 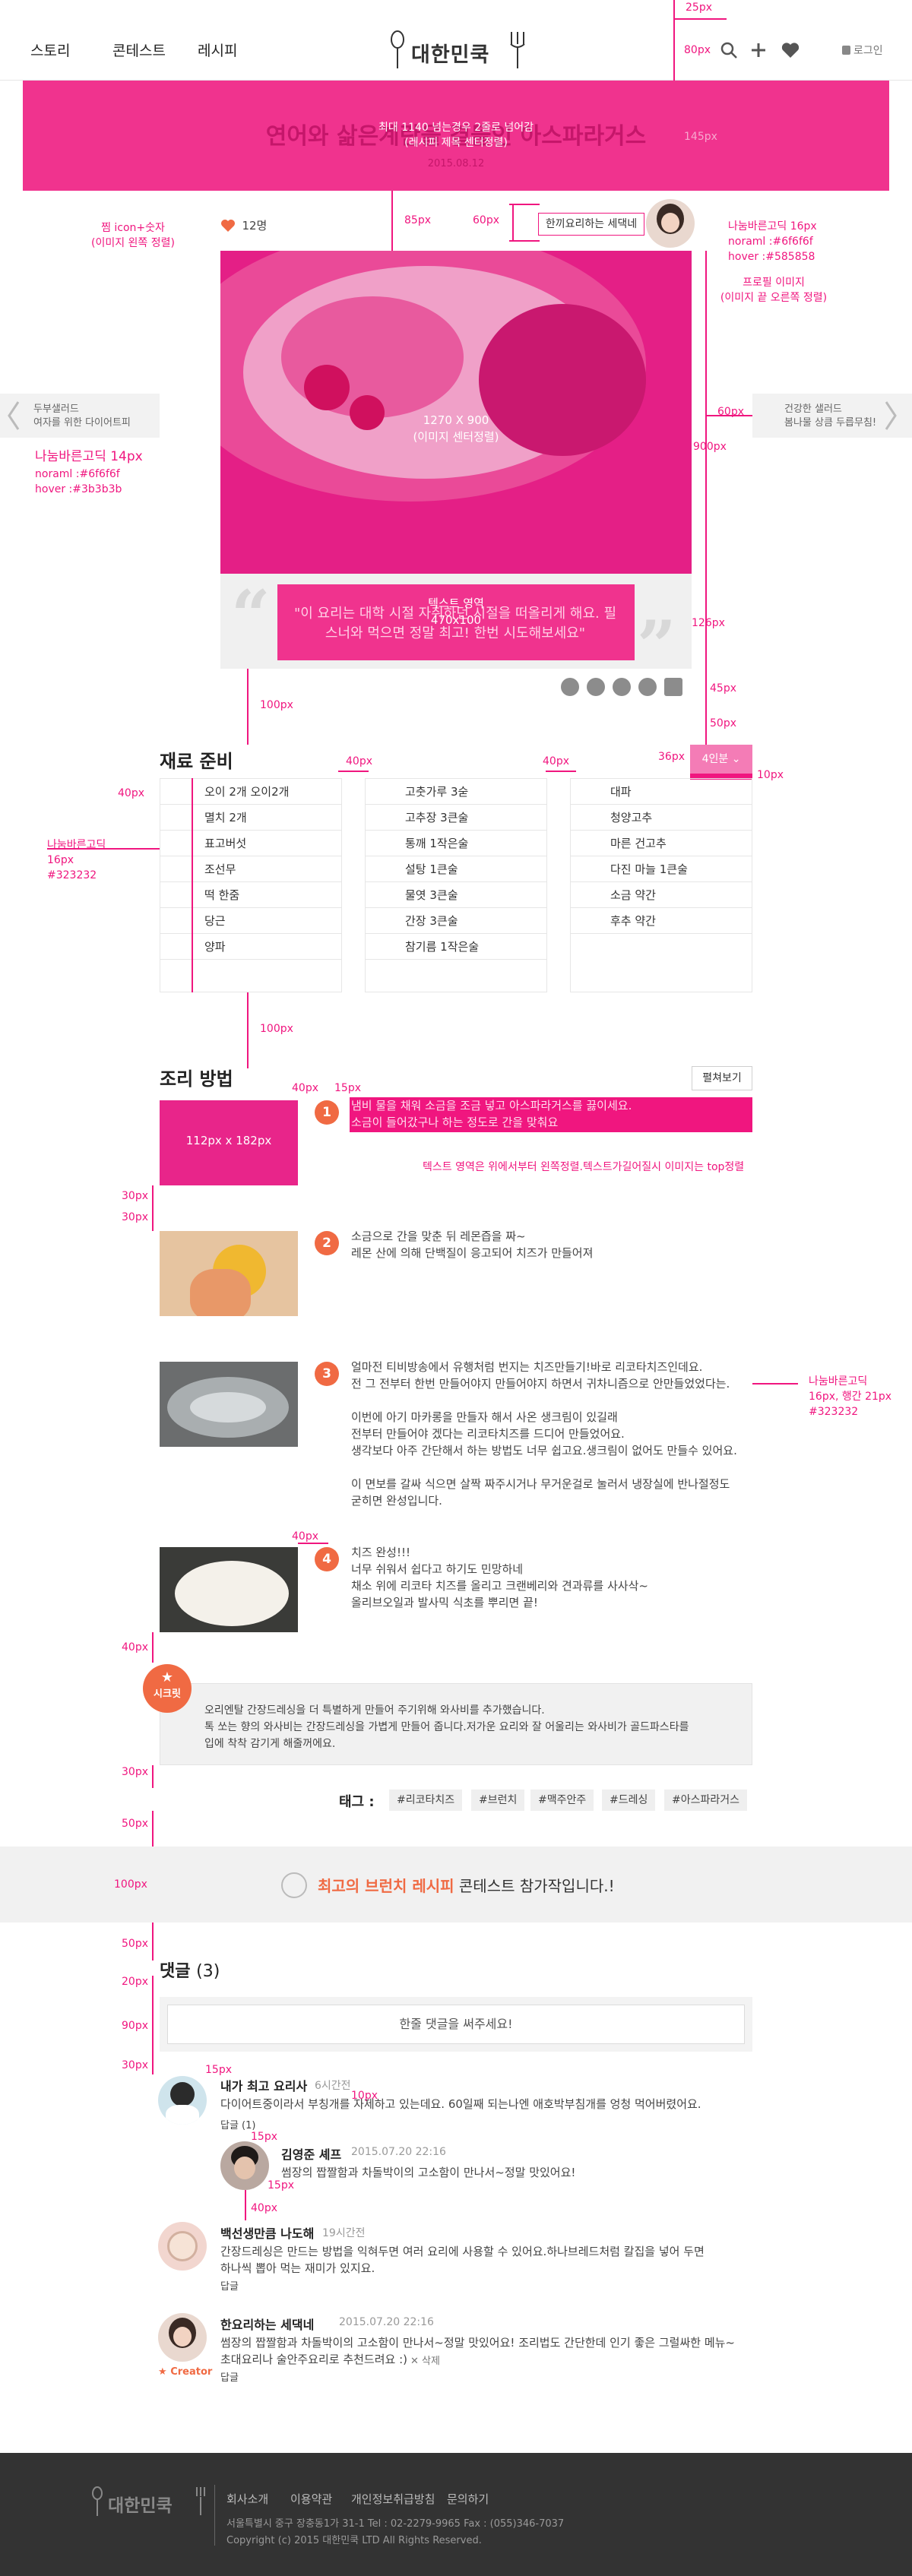 What do you see at coordinates (596, 687) in the screenshot?
I see `facebook-icon` at bounding box center [596, 687].